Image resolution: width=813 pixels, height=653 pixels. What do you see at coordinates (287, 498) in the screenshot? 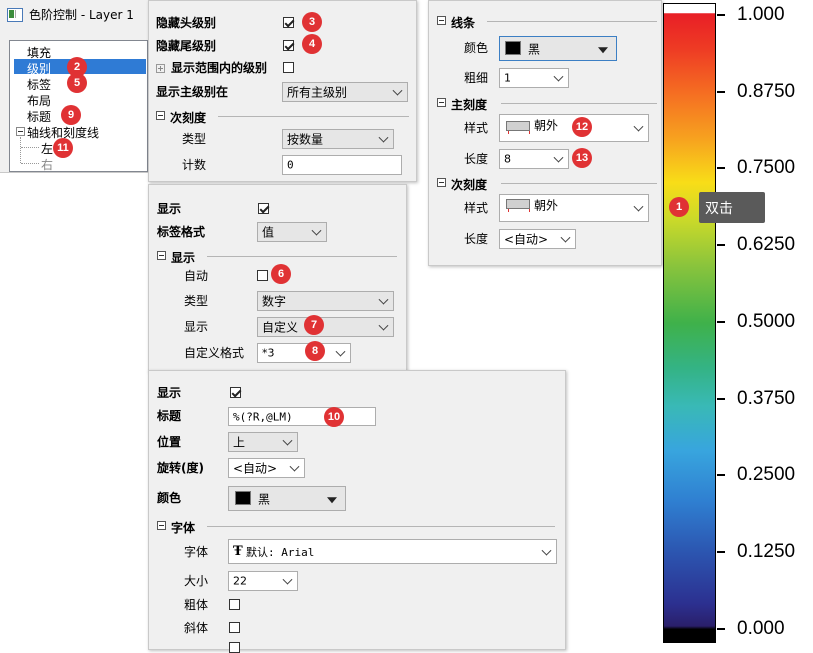
I see `title-color-dropdown: 黑` at bounding box center [287, 498].